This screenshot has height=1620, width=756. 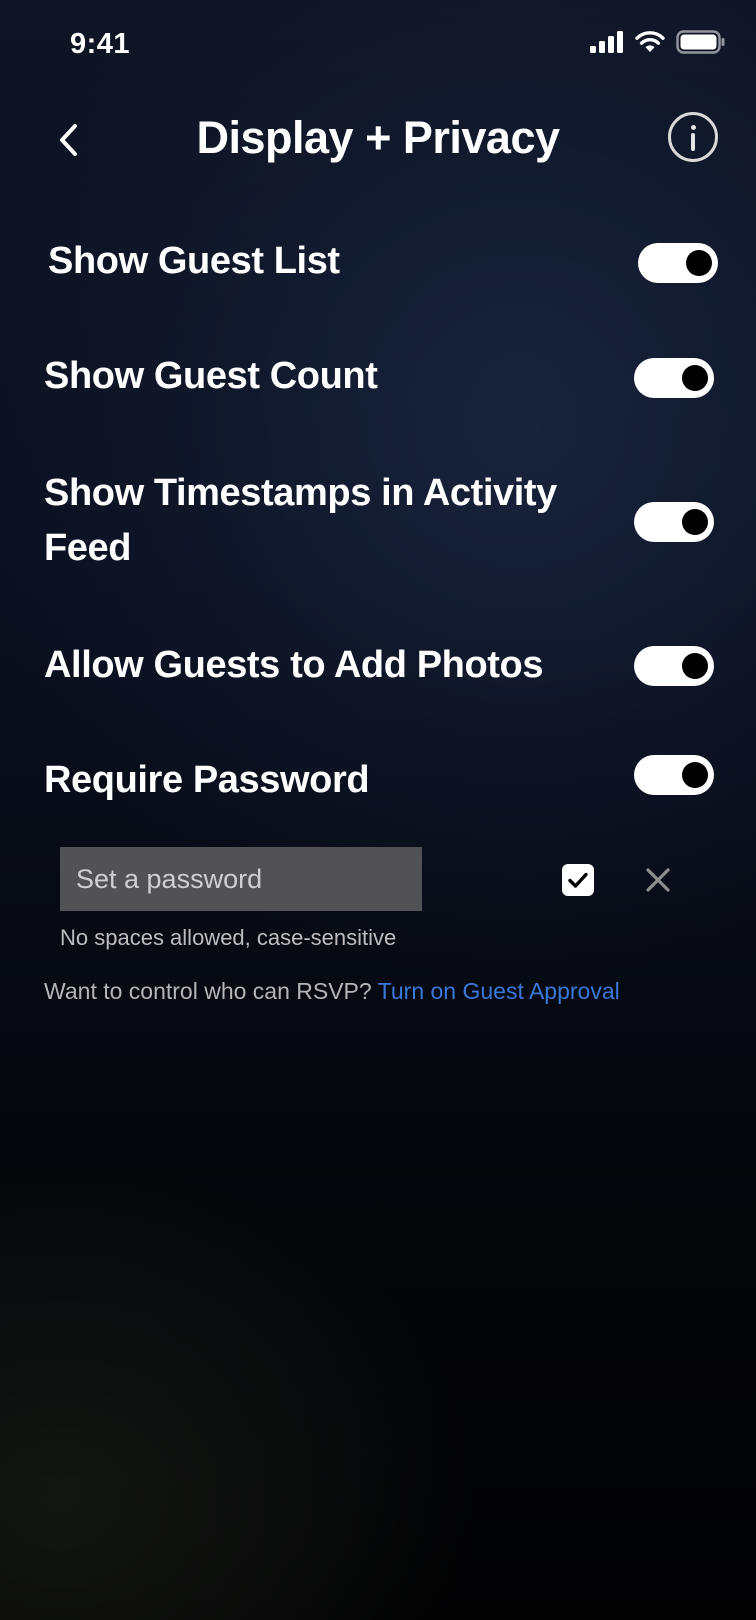 What do you see at coordinates (381, 262) in the screenshot?
I see `setting-row-show-guest-list: Show Guest List` at bounding box center [381, 262].